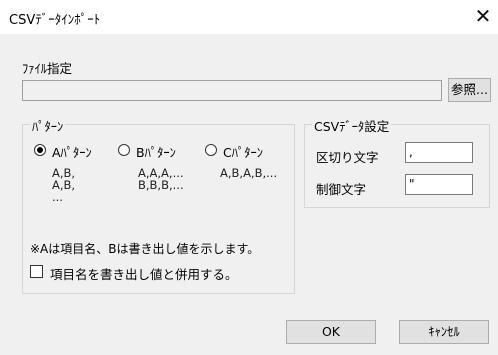 This screenshot has height=355, width=498. What do you see at coordinates (439, 152) in the screenshot?
I see `delimiter-input: ,` at bounding box center [439, 152].